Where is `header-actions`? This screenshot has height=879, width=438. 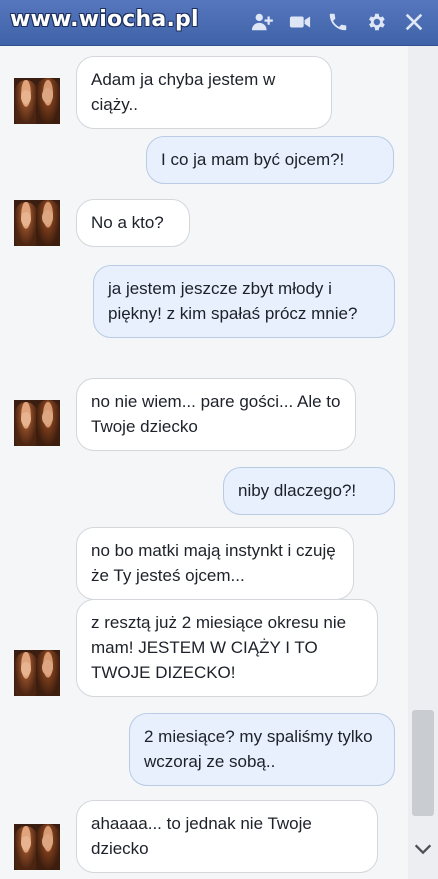
header-actions is located at coordinates (338, 22).